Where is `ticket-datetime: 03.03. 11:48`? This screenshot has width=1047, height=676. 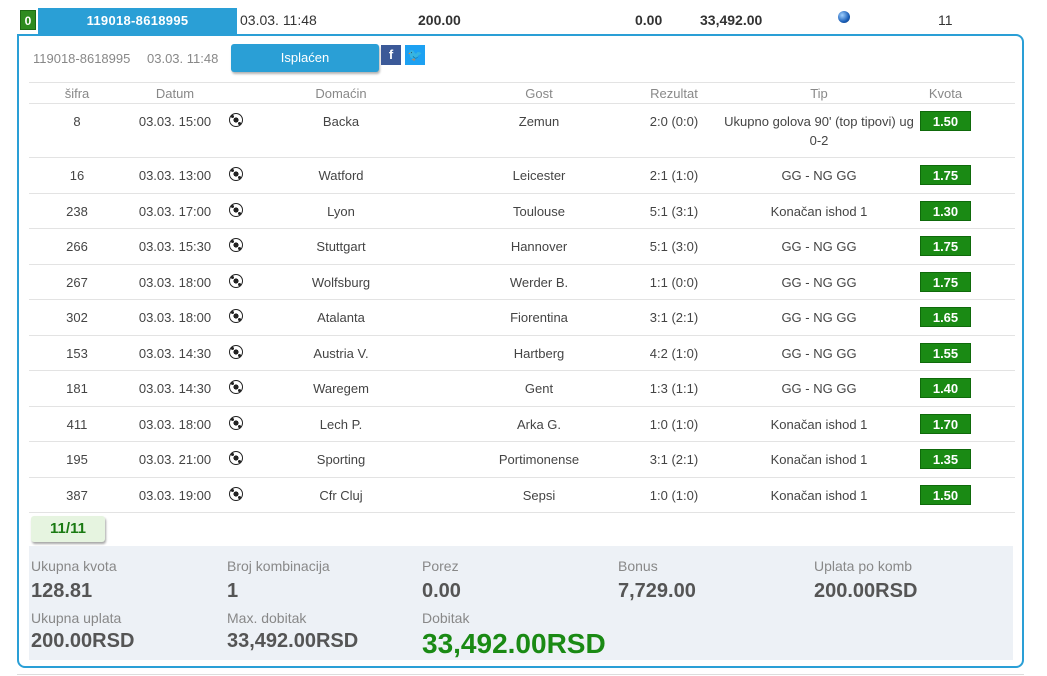 ticket-datetime: 03.03. 11:48 is located at coordinates (278, 20).